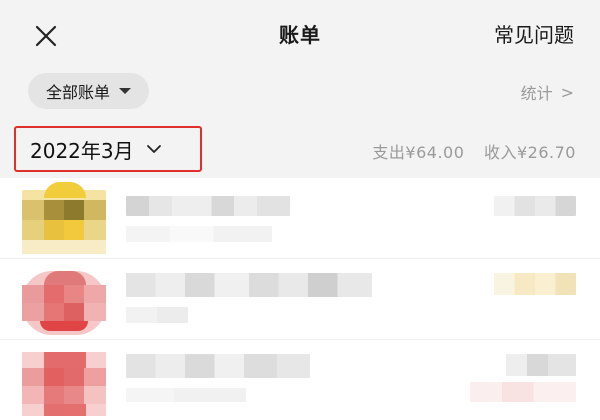 Image resolution: width=600 pixels, height=420 pixels. Describe the element at coordinates (567, 92) in the screenshot. I see `chevron-right-icon: >` at that location.